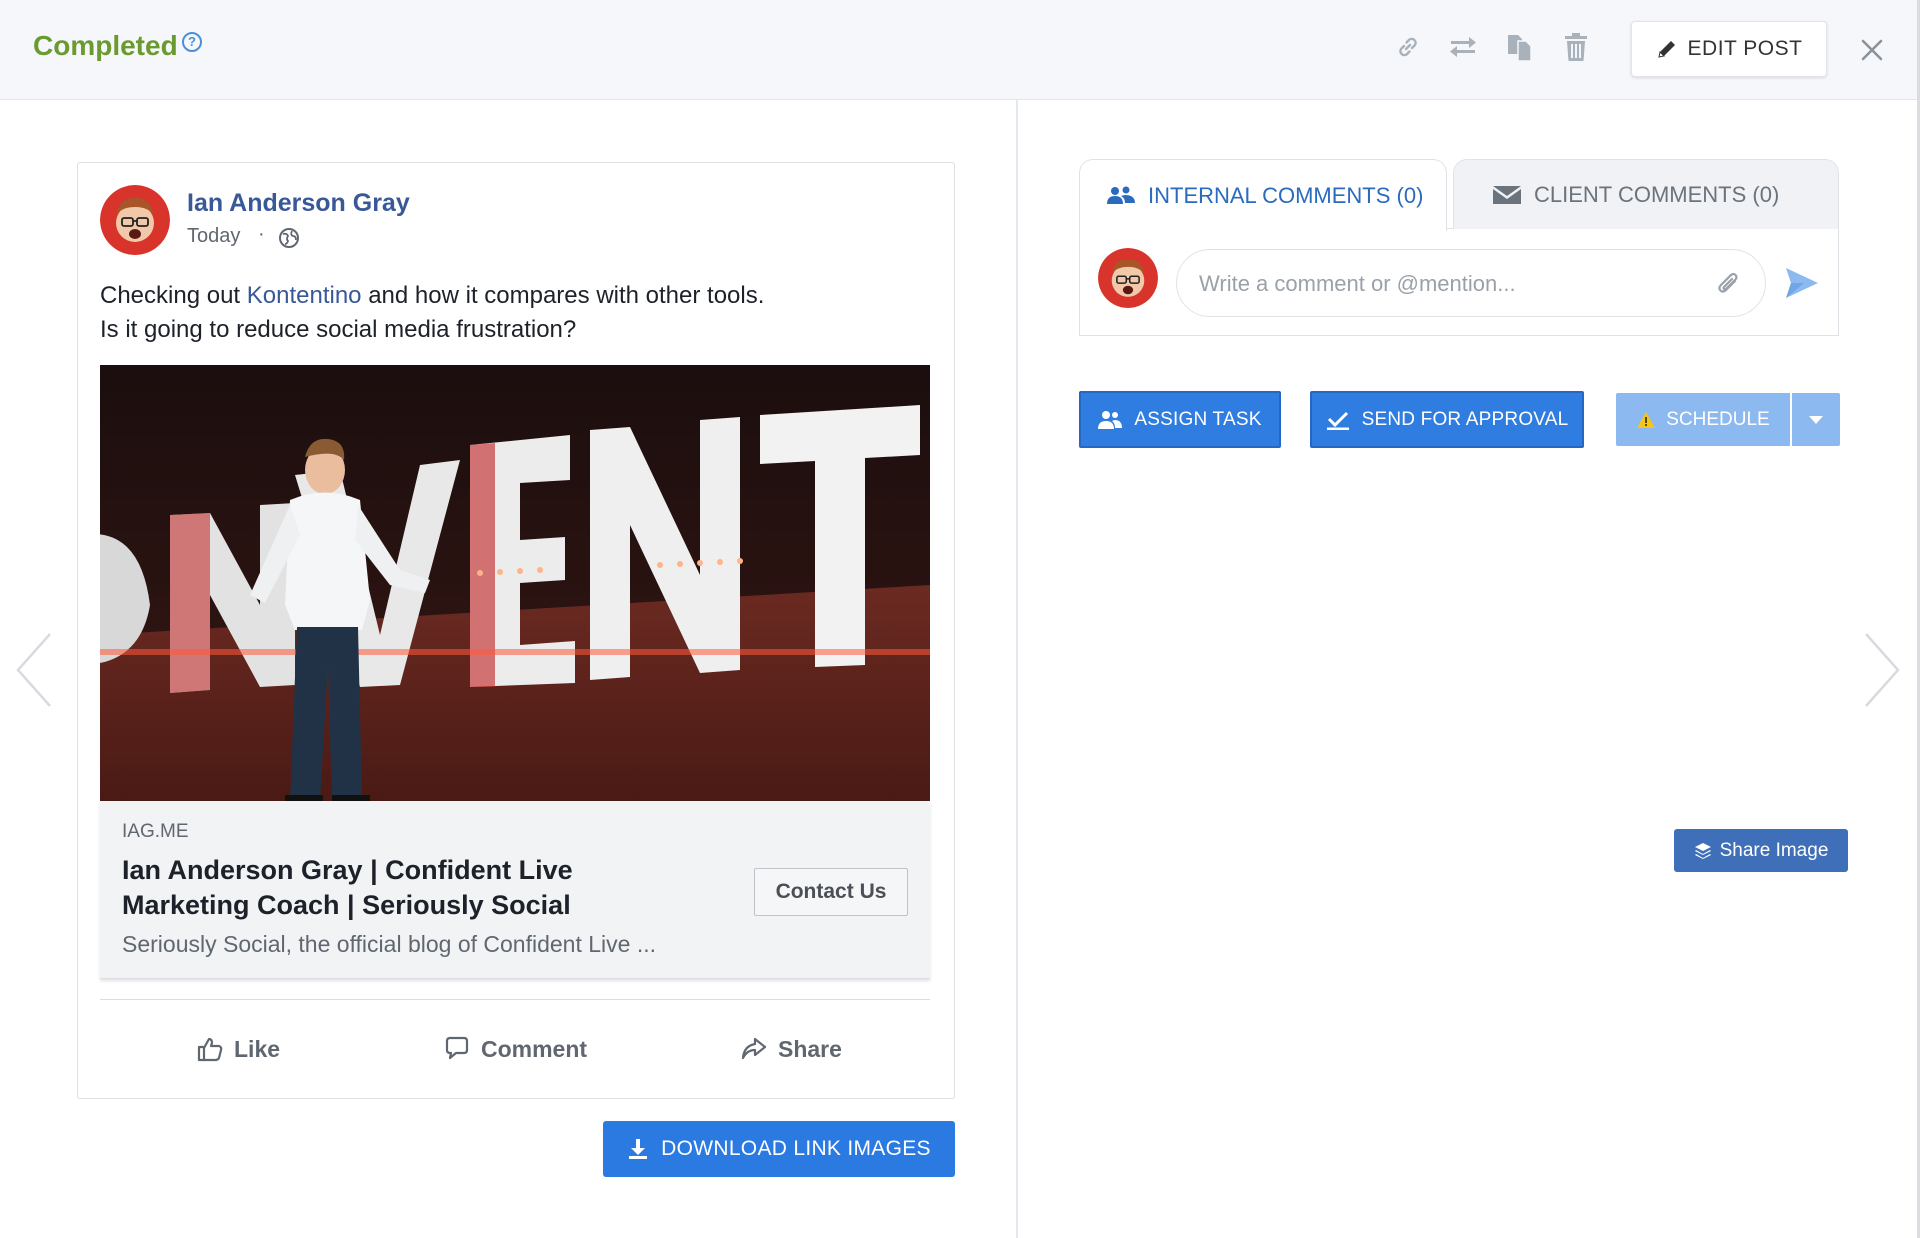  I want to click on help-icon: ?, so click(192, 42).